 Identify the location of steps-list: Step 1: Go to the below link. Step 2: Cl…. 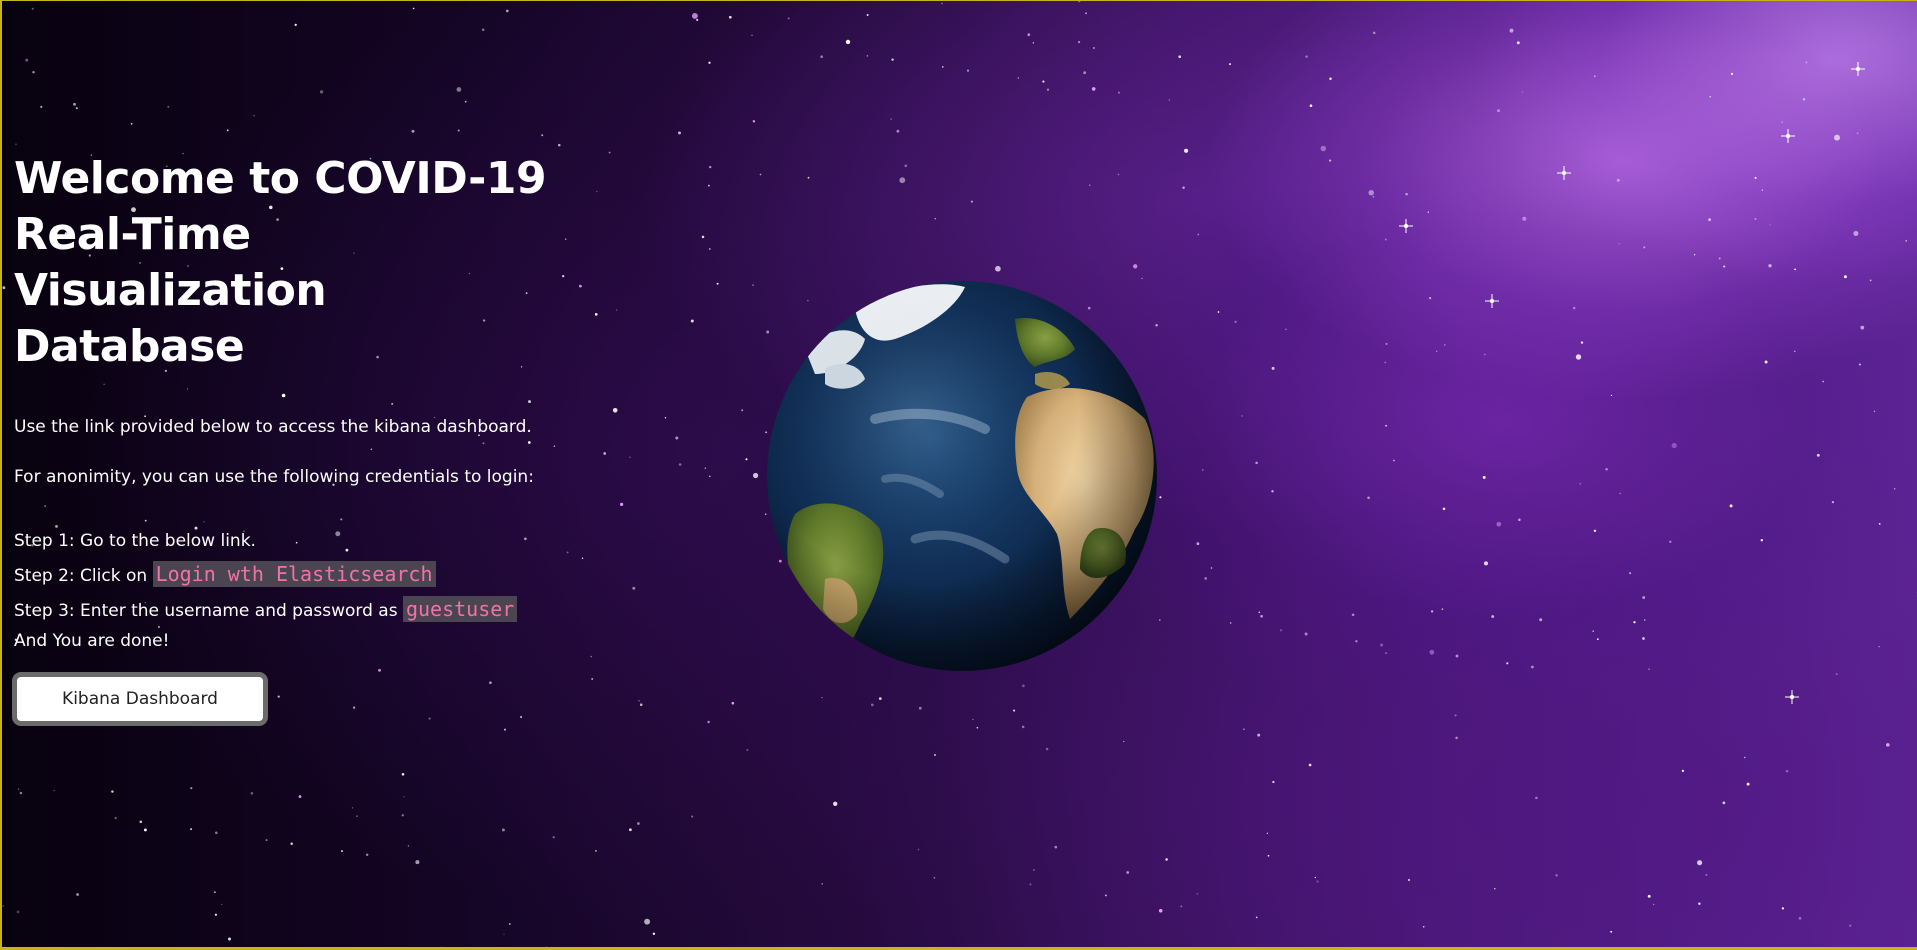
(294, 589).